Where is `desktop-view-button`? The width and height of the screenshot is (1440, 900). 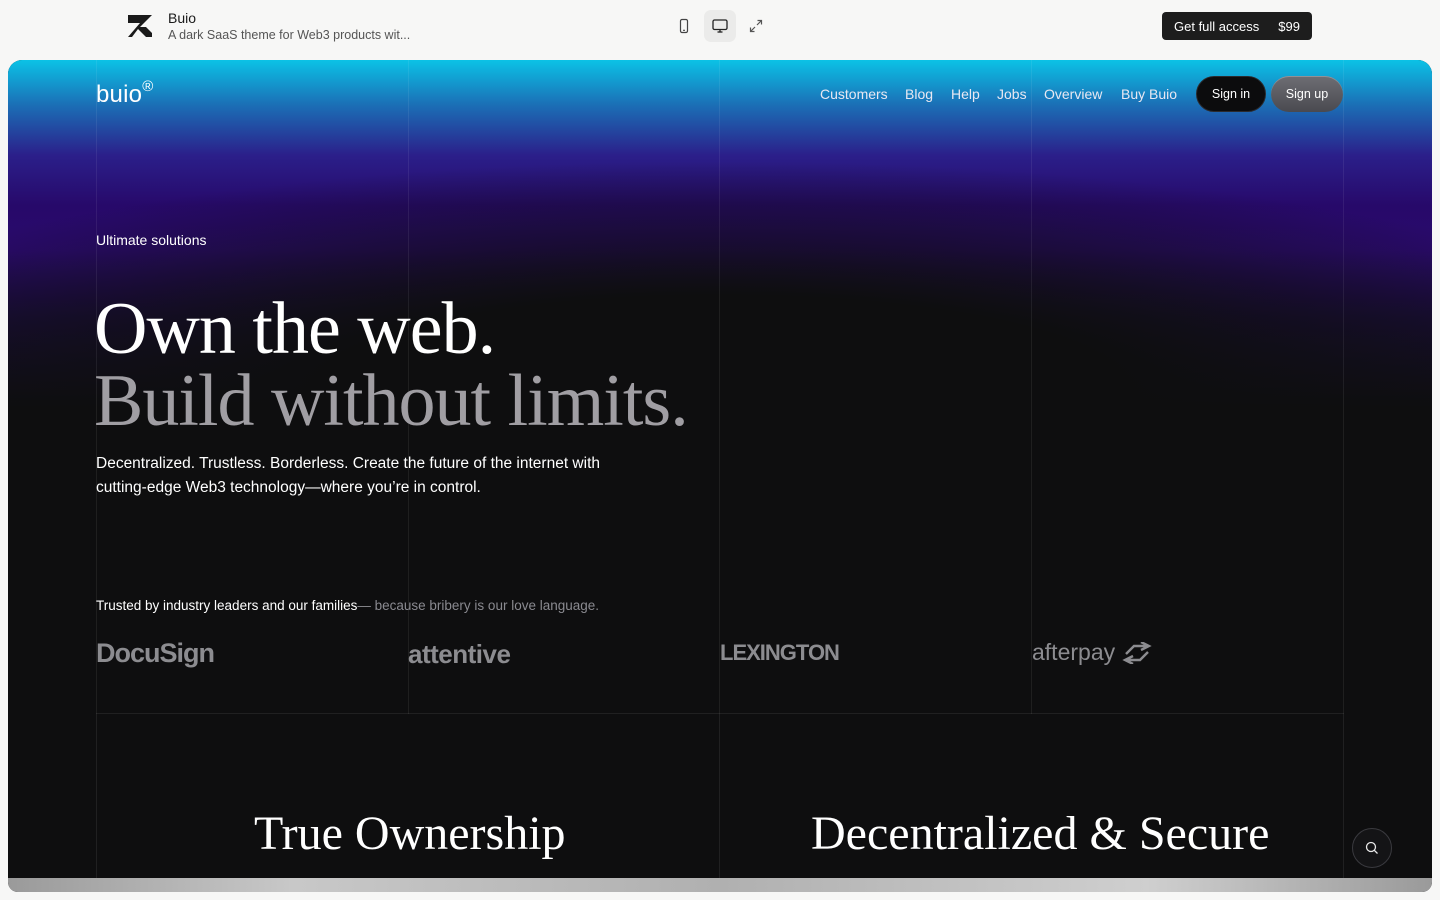
desktop-view-button is located at coordinates (720, 26).